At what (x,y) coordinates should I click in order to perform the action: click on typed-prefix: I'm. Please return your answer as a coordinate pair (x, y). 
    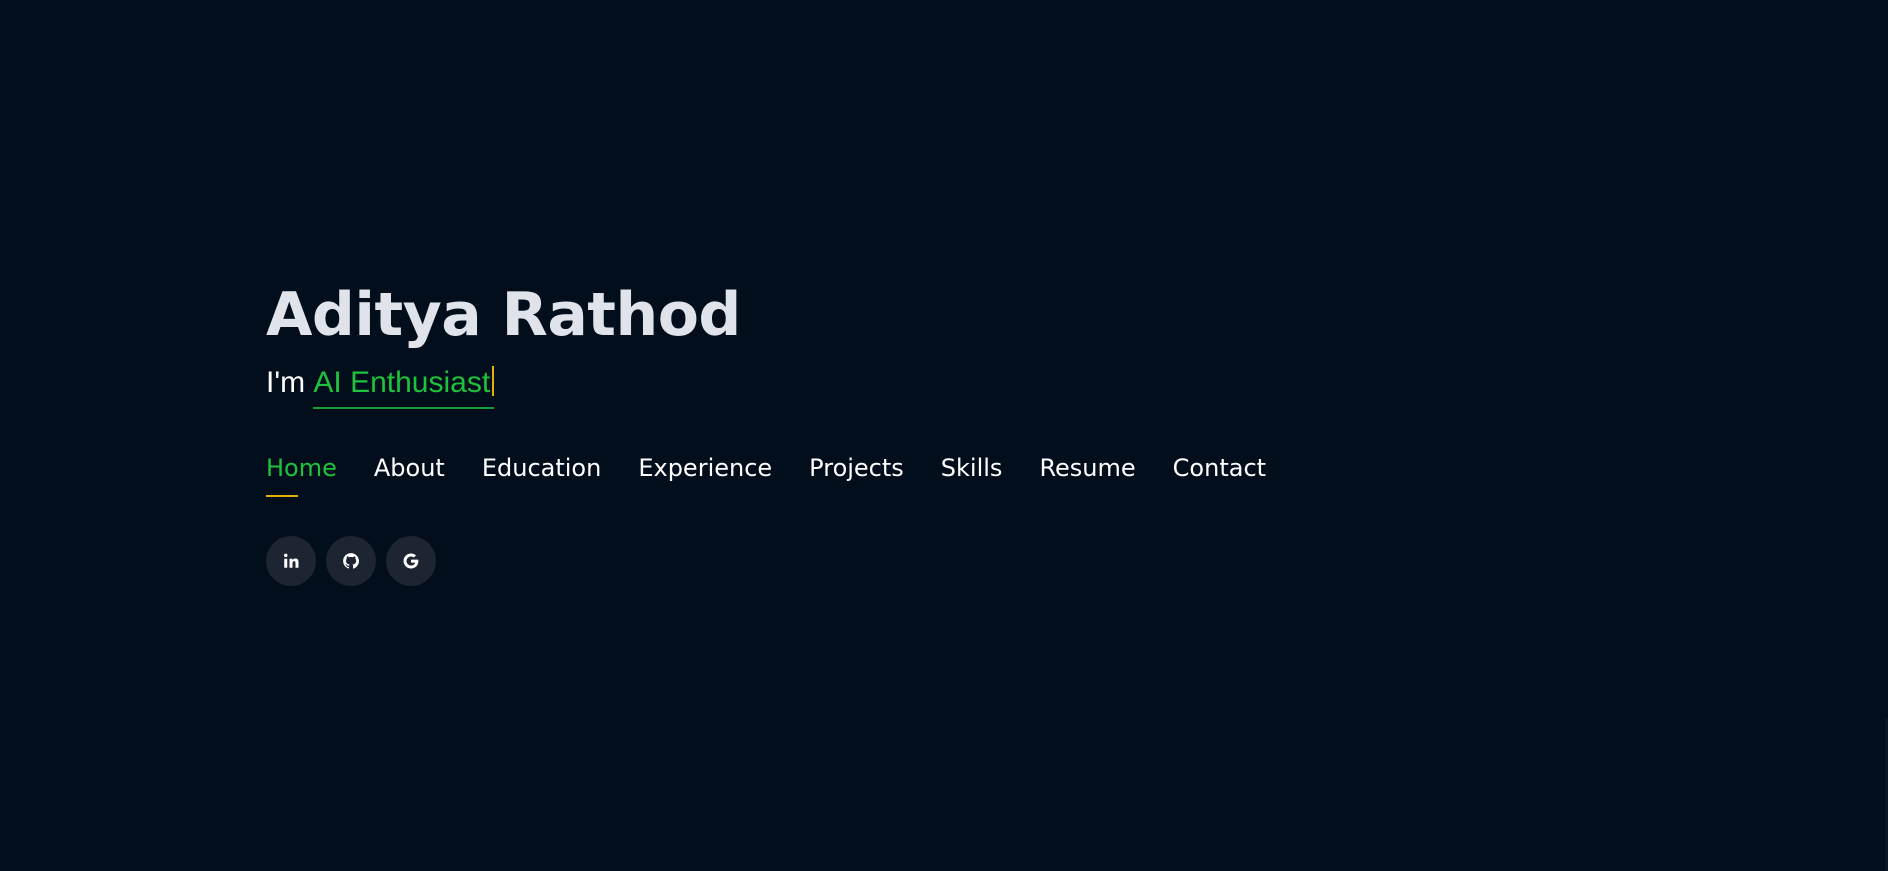
    Looking at the image, I should click on (286, 382).